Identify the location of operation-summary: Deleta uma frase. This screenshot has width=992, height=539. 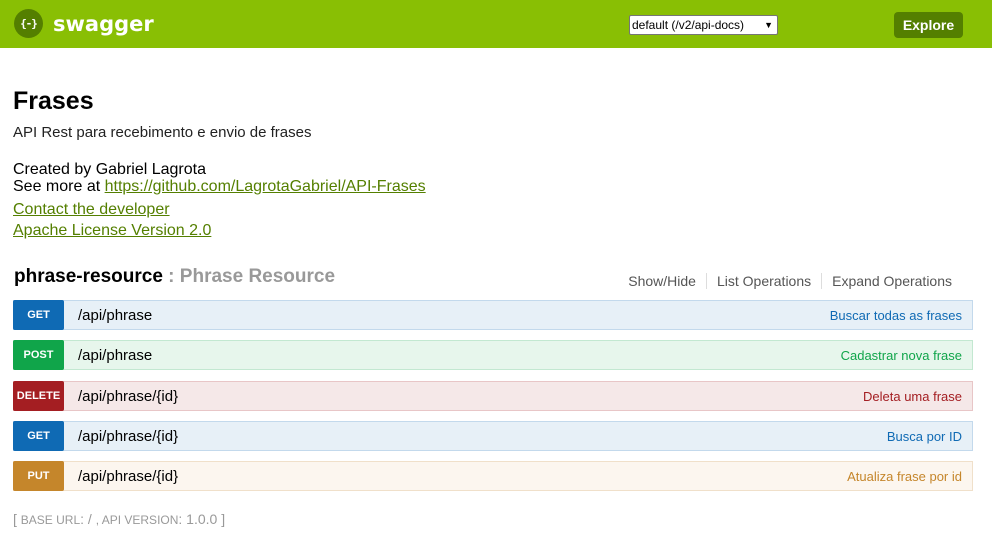
(912, 396).